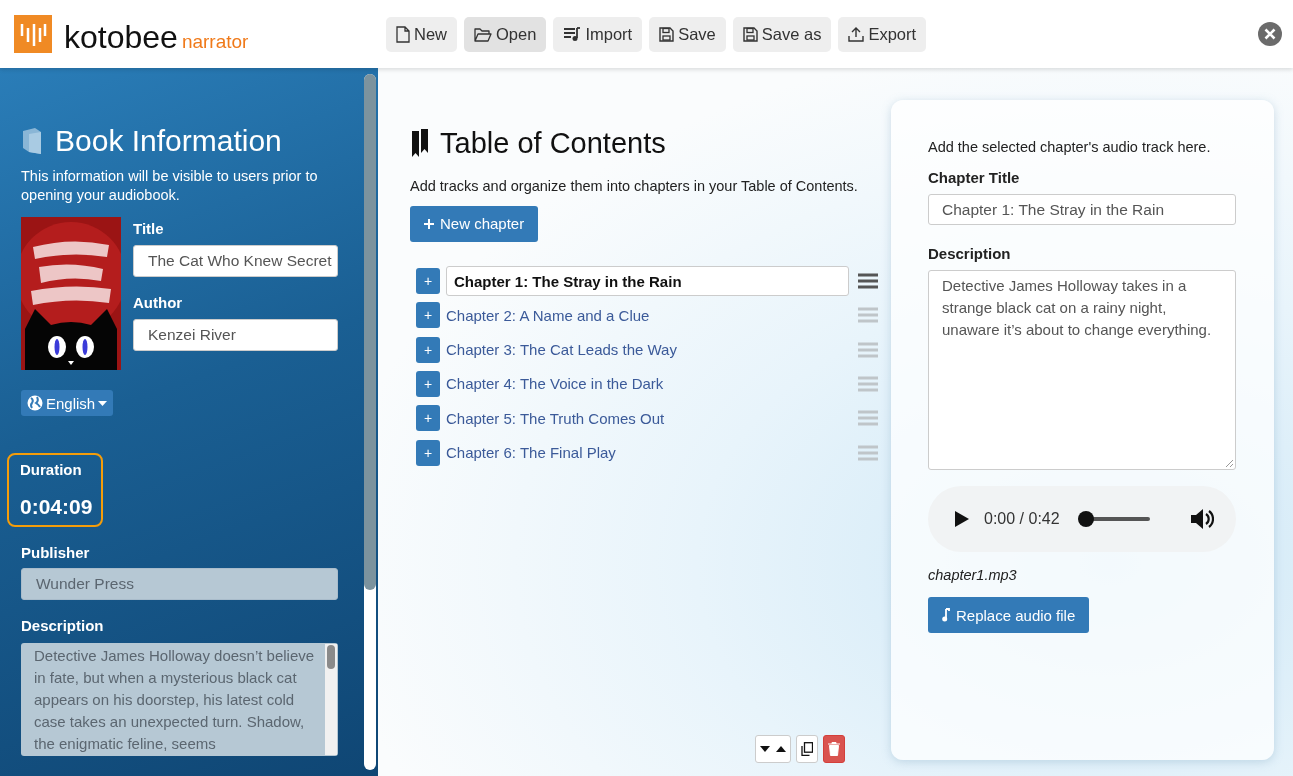 Image resolution: width=1293 pixels, height=776 pixels. I want to click on bookmark-icon, so click(420, 143).